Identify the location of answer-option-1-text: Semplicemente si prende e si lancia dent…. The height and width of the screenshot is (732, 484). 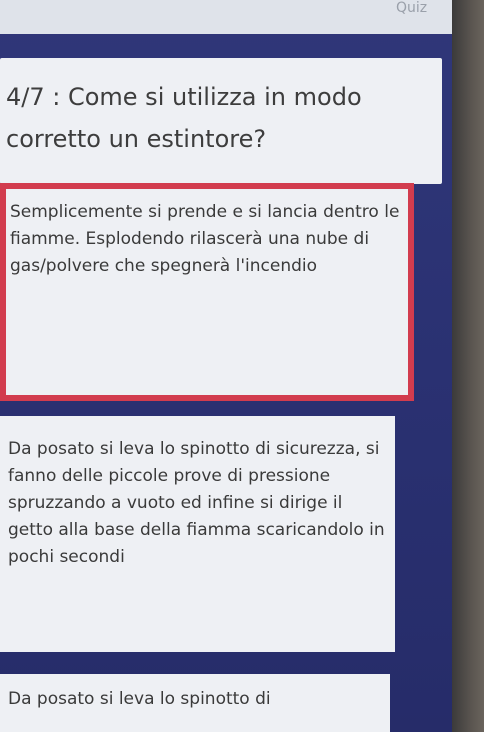
(205, 239).